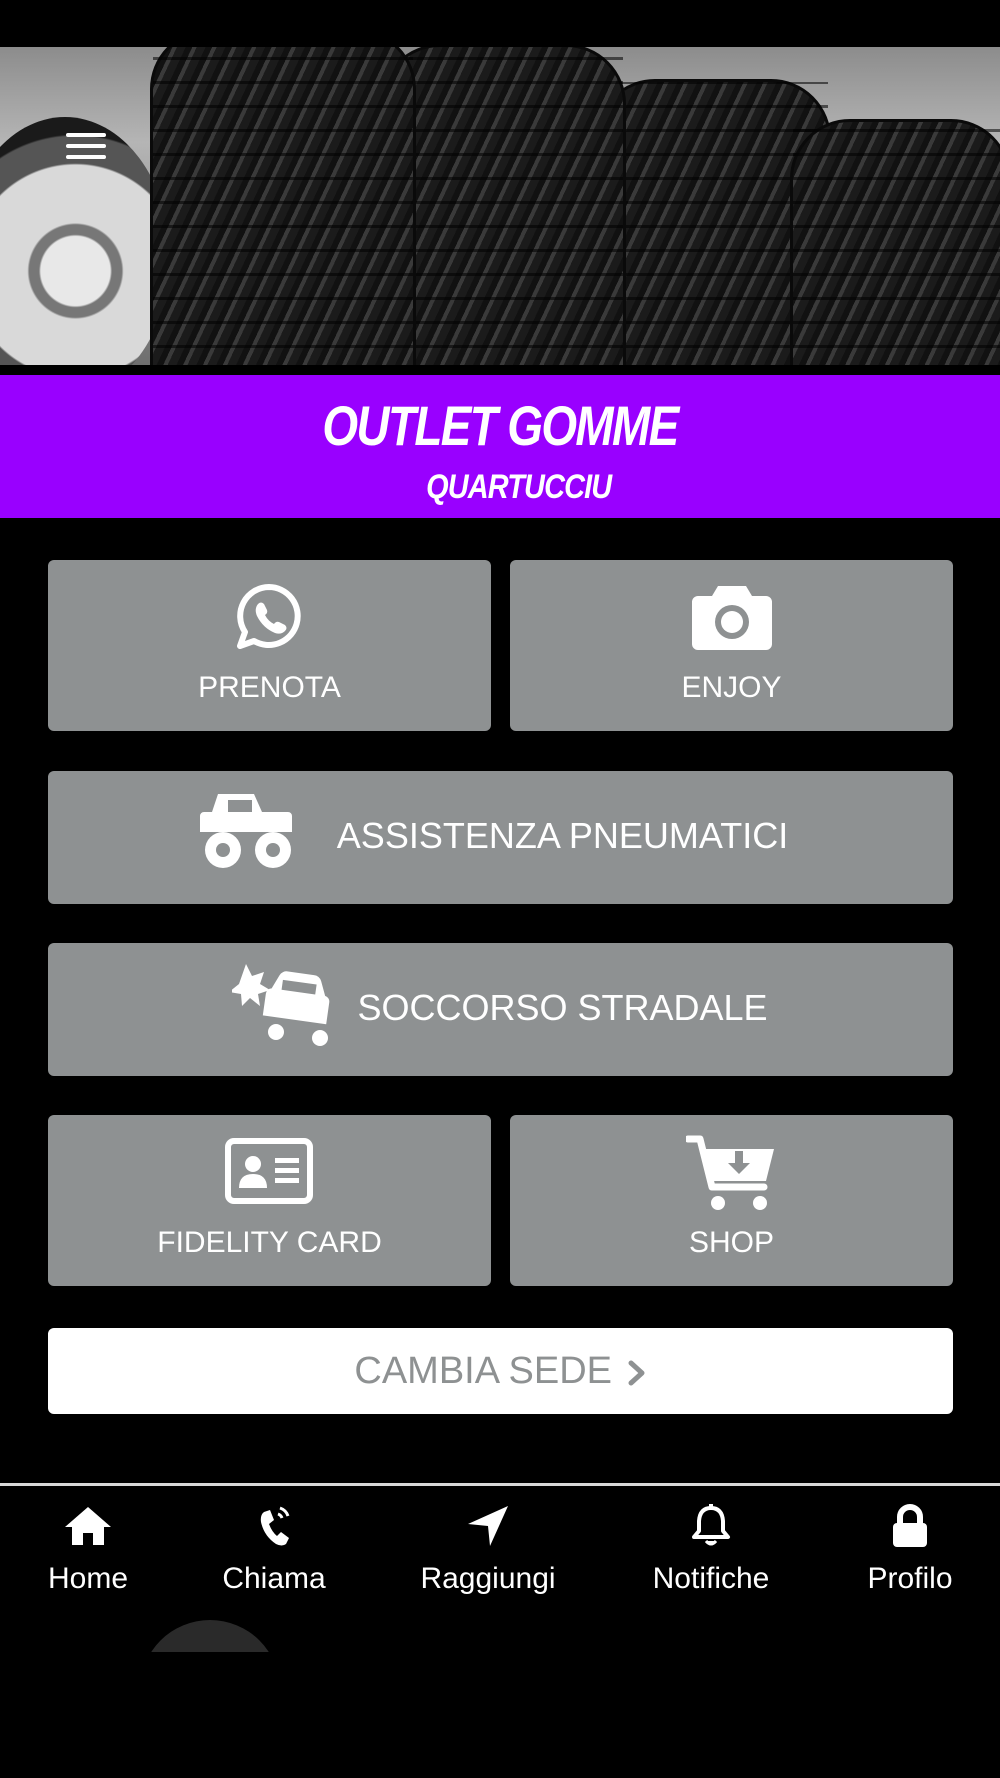 The image size is (1000, 1778). I want to click on enjoy-button: ENJOY, so click(731, 645).